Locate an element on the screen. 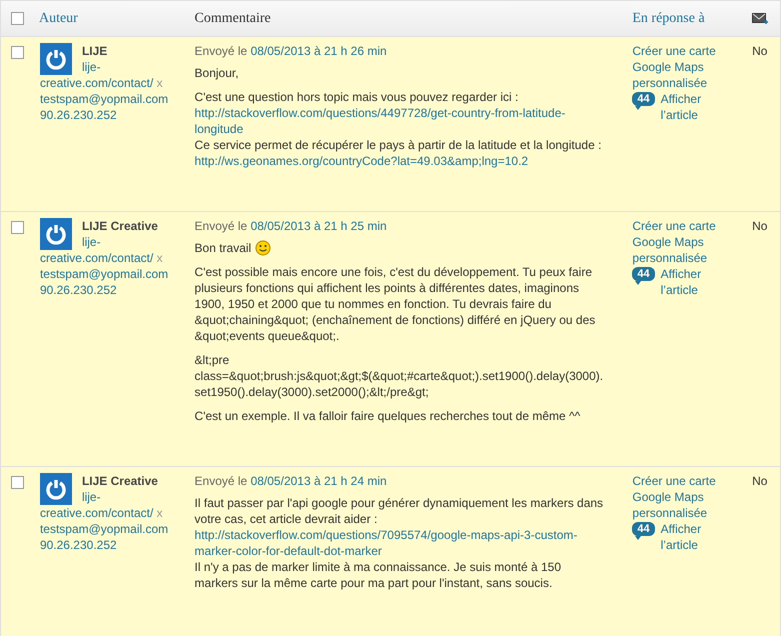  column-header: Auteur is located at coordinates (58, 18).